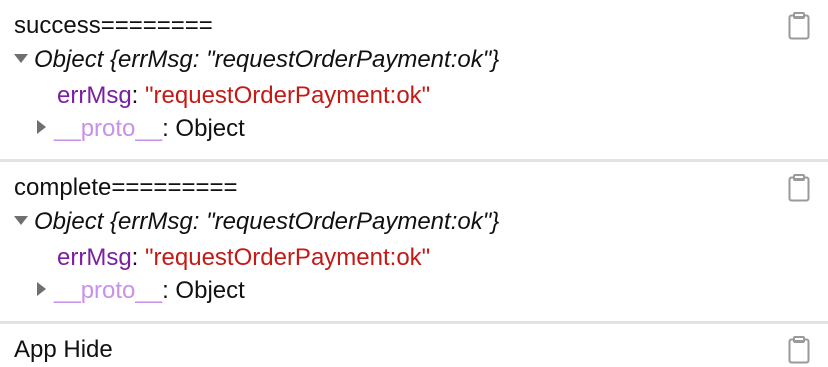 The width and height of the screenshot is (828, 367). I want to click on log-message: success========, so click(113, 25).